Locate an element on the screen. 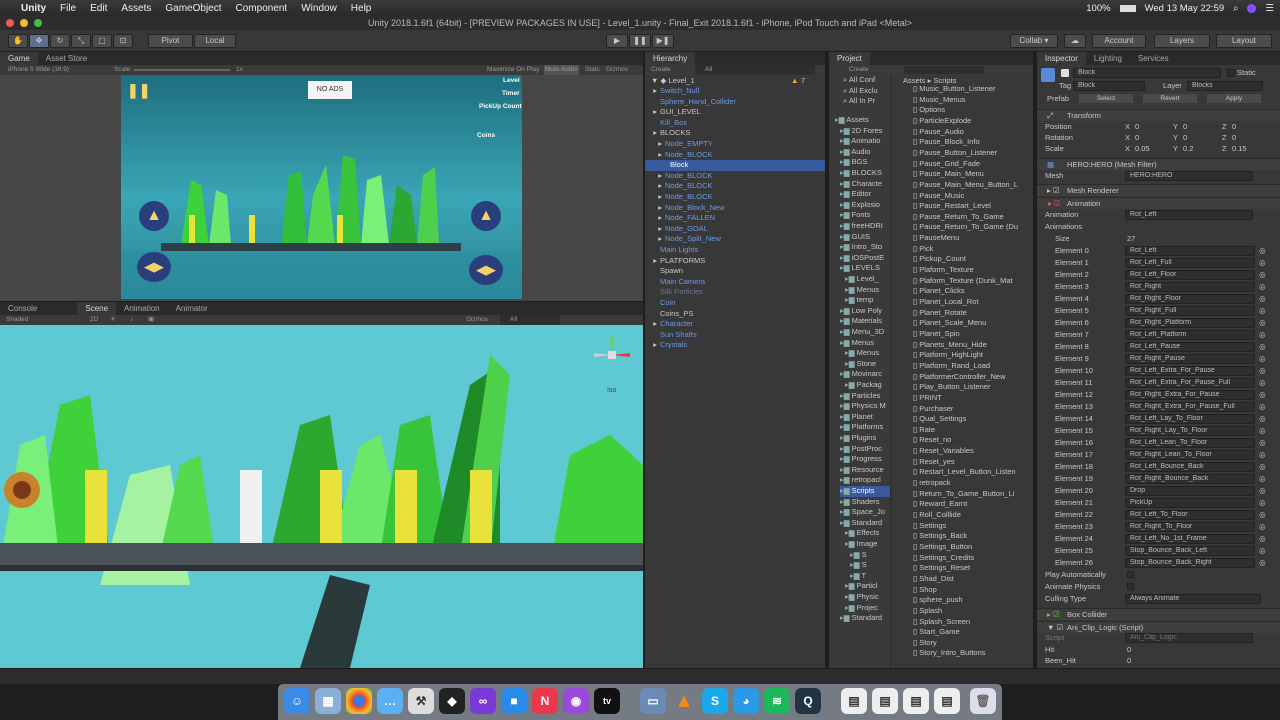  animation-clip-field: Rot_Left is located at coordinates (1189, 215).